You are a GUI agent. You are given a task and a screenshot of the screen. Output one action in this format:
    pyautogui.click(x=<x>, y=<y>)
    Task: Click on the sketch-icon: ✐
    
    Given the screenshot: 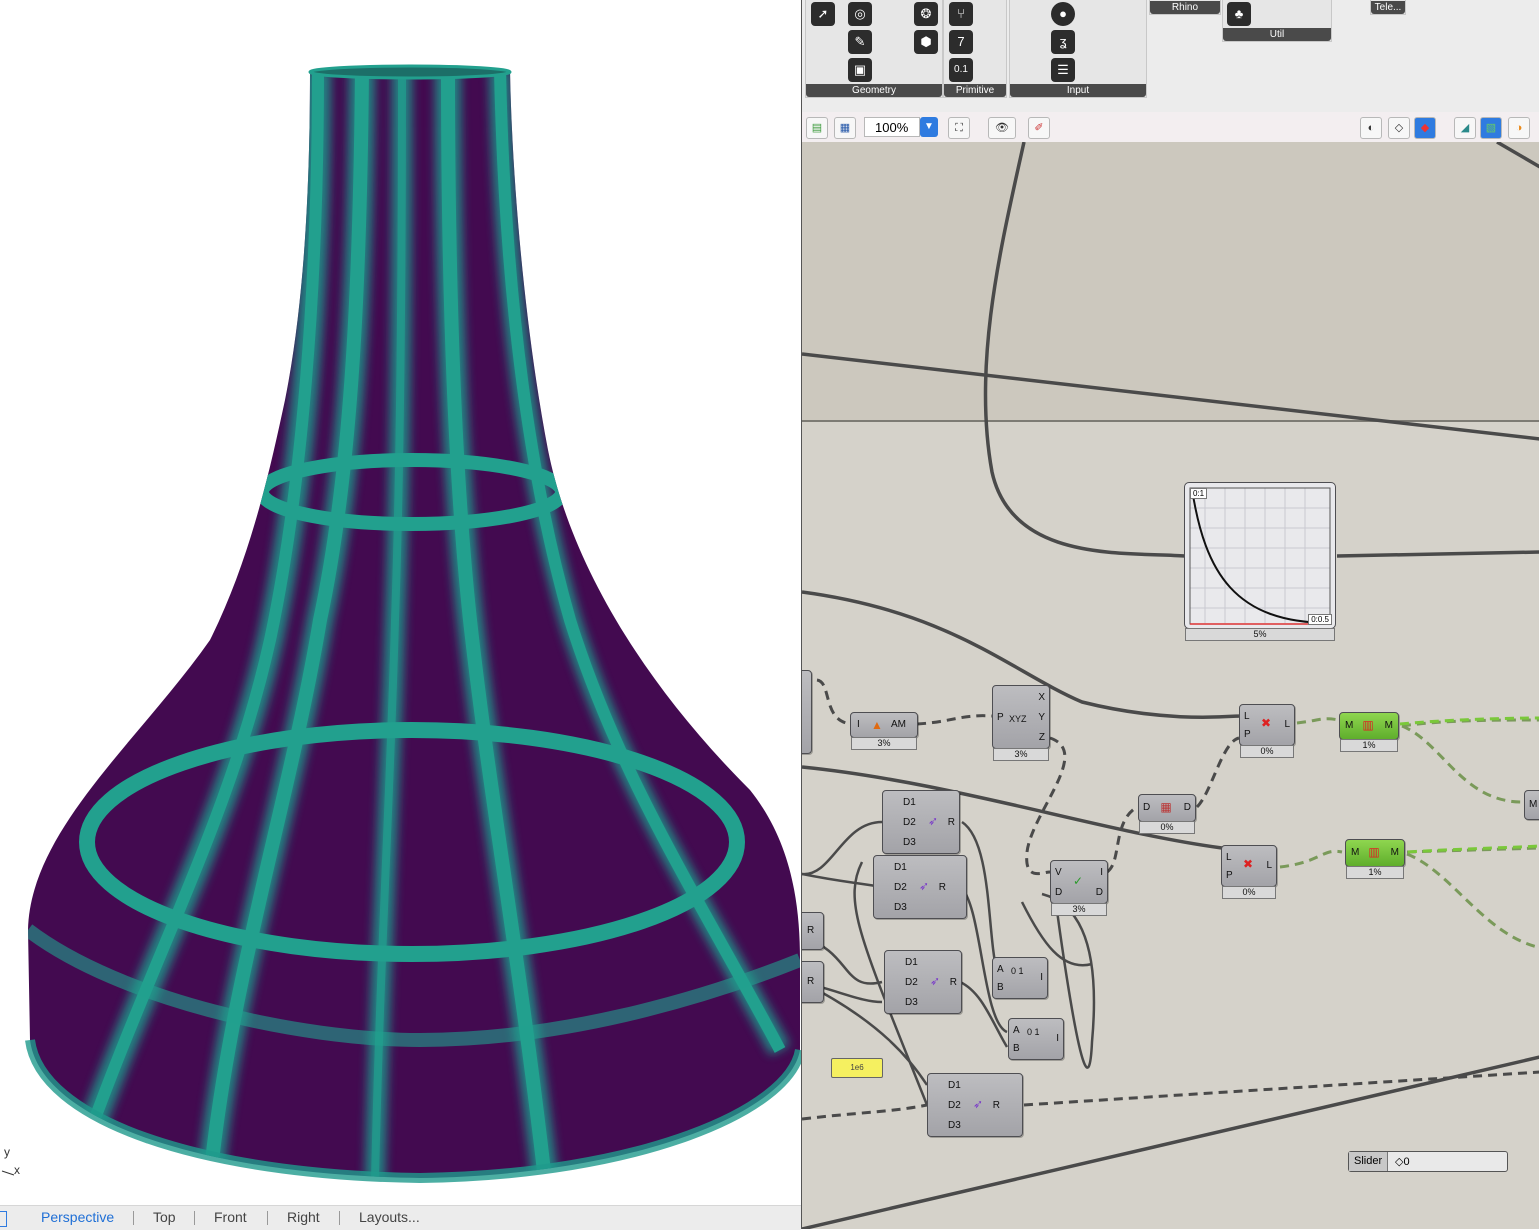 What is the action you would take?
    pyautogui.click(x=1039, y=128)
    